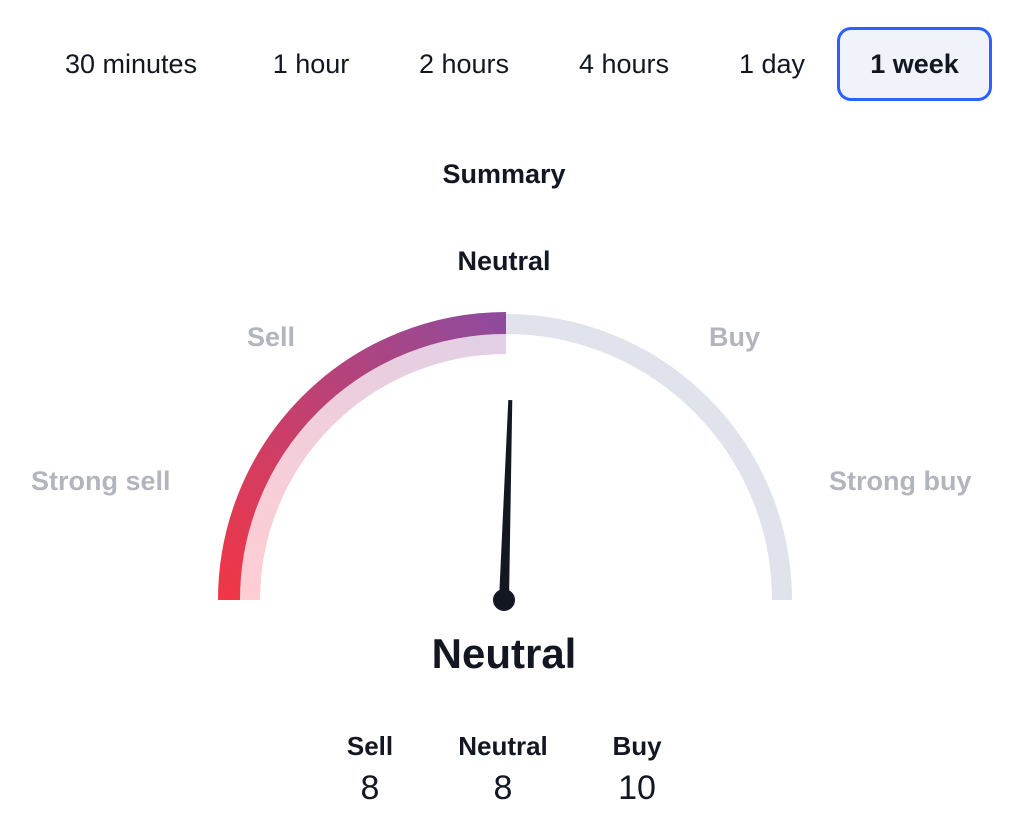 This screenshot has height=835, width=1024. Describe the element at coordinates (503, 788) in the screenshot. I see `counter-neutral-value: 8` at that location.